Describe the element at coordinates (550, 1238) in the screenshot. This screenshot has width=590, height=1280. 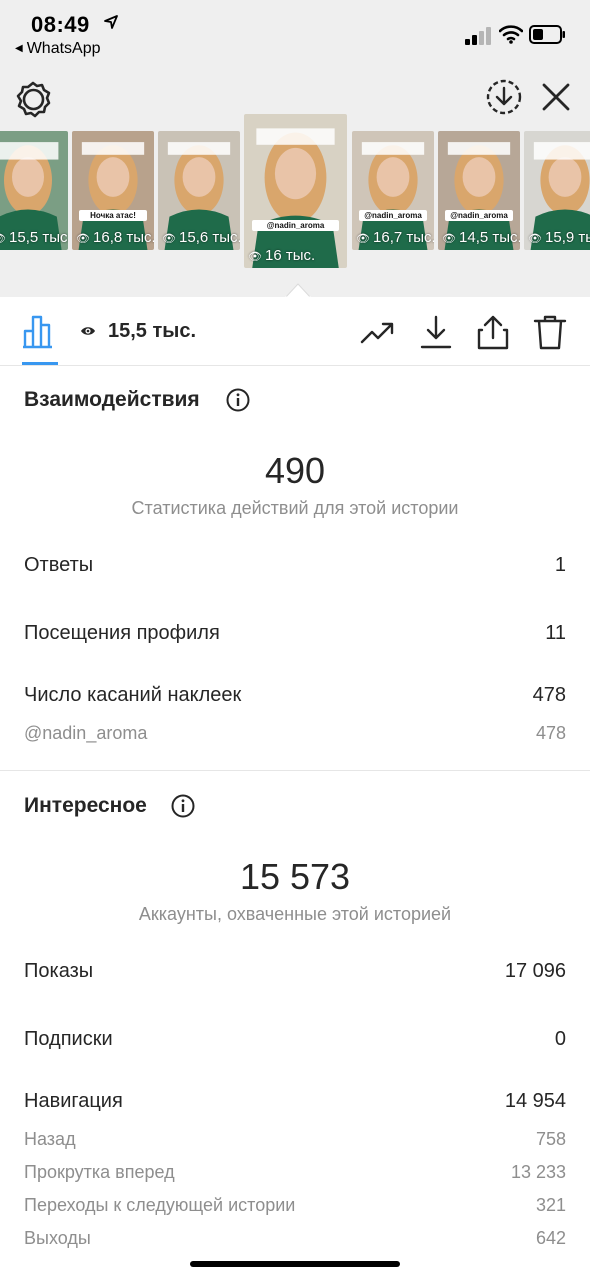
I see `sub-metric-value: 642` at that location.